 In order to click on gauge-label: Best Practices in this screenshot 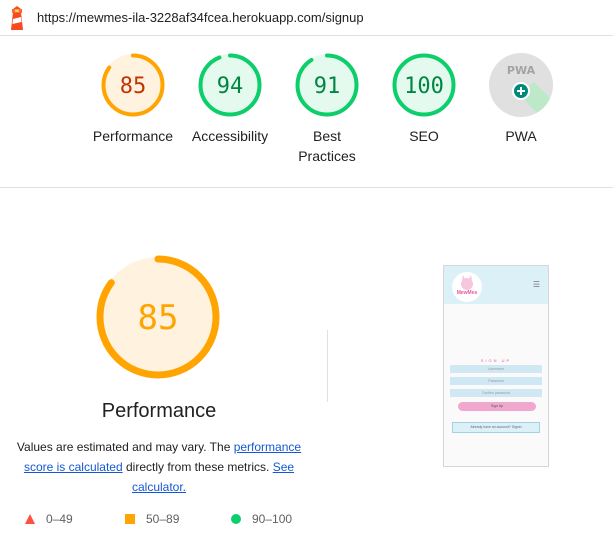, I will do `click(327, 146)`.